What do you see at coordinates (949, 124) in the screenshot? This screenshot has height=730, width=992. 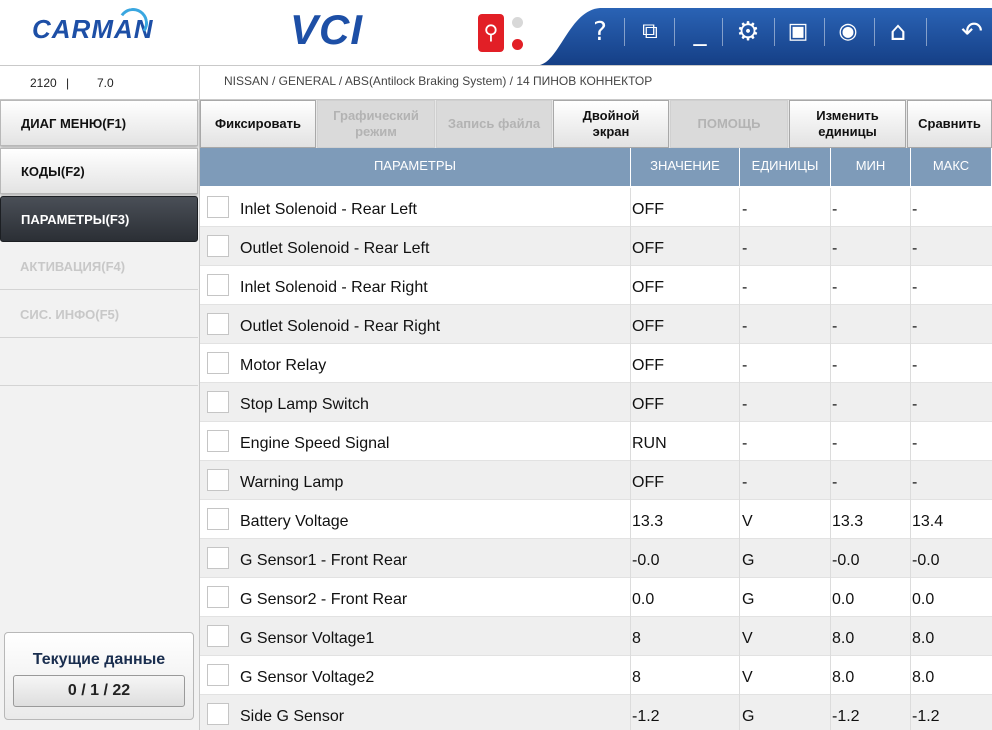 I see `compare-button: Сравнить` at bounding box center [949, 124].